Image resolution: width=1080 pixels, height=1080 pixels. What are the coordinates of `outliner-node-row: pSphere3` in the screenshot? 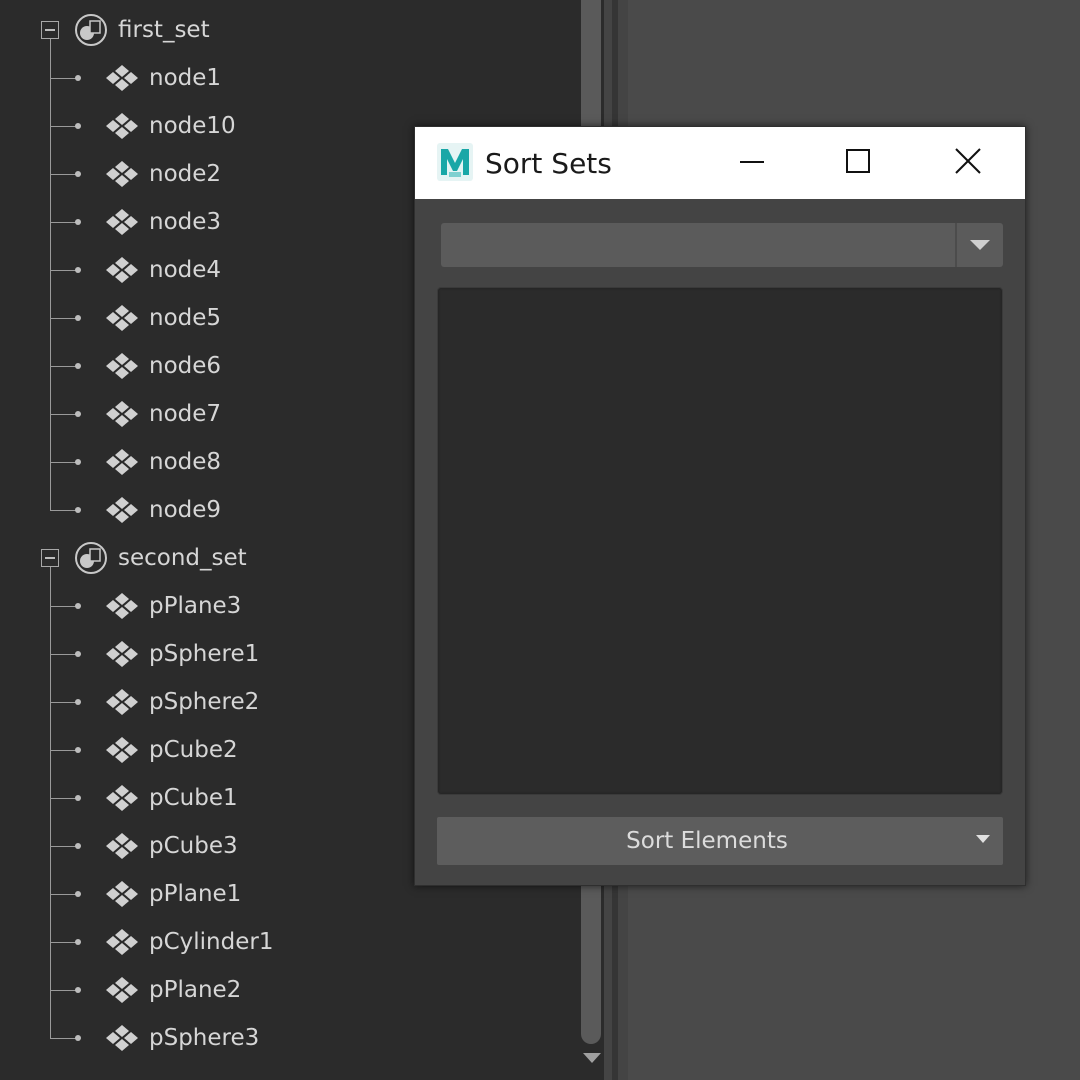 It's located at (290, 1038).